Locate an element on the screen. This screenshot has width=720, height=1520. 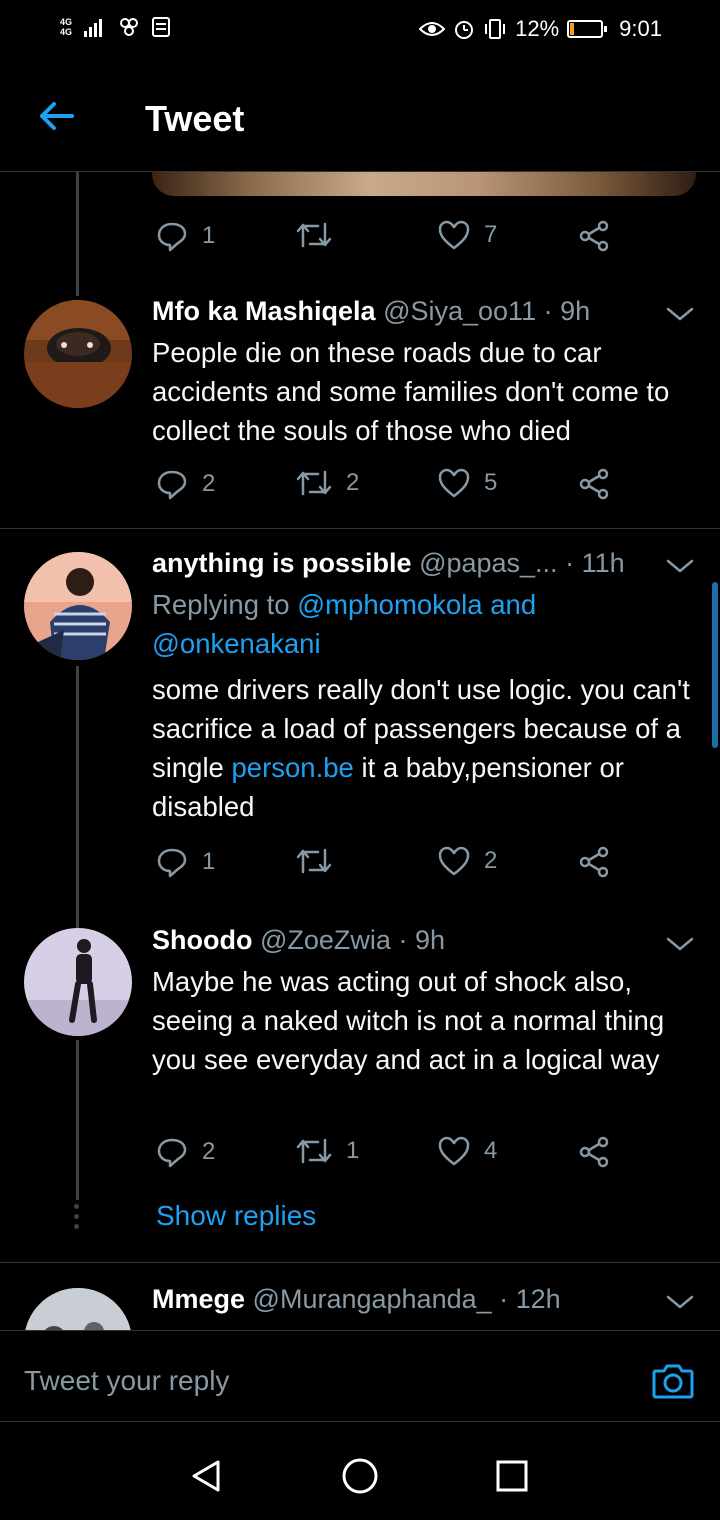
tweet-header: Mfo ka Mashiqela @Siya_oo11 · 9h is located at coordinates (402, 311).